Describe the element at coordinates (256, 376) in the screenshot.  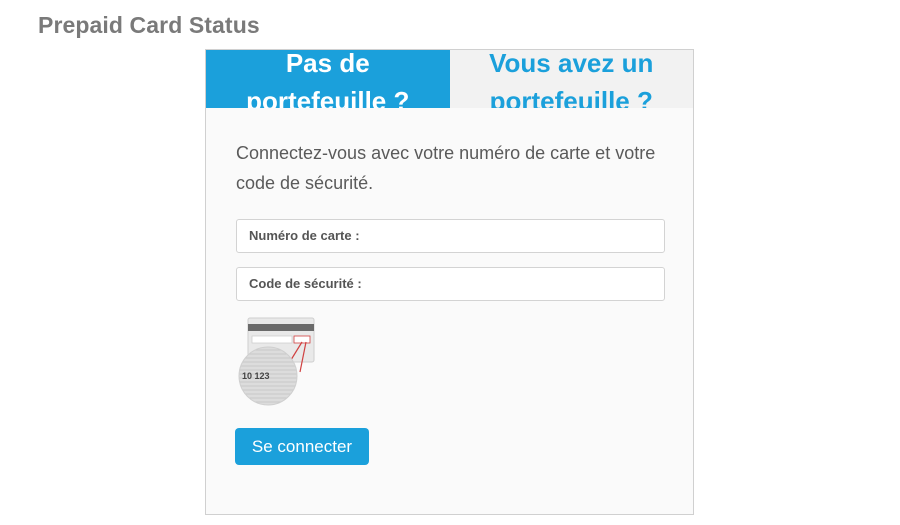
I see `sample-code-text: 10 123` at that location.